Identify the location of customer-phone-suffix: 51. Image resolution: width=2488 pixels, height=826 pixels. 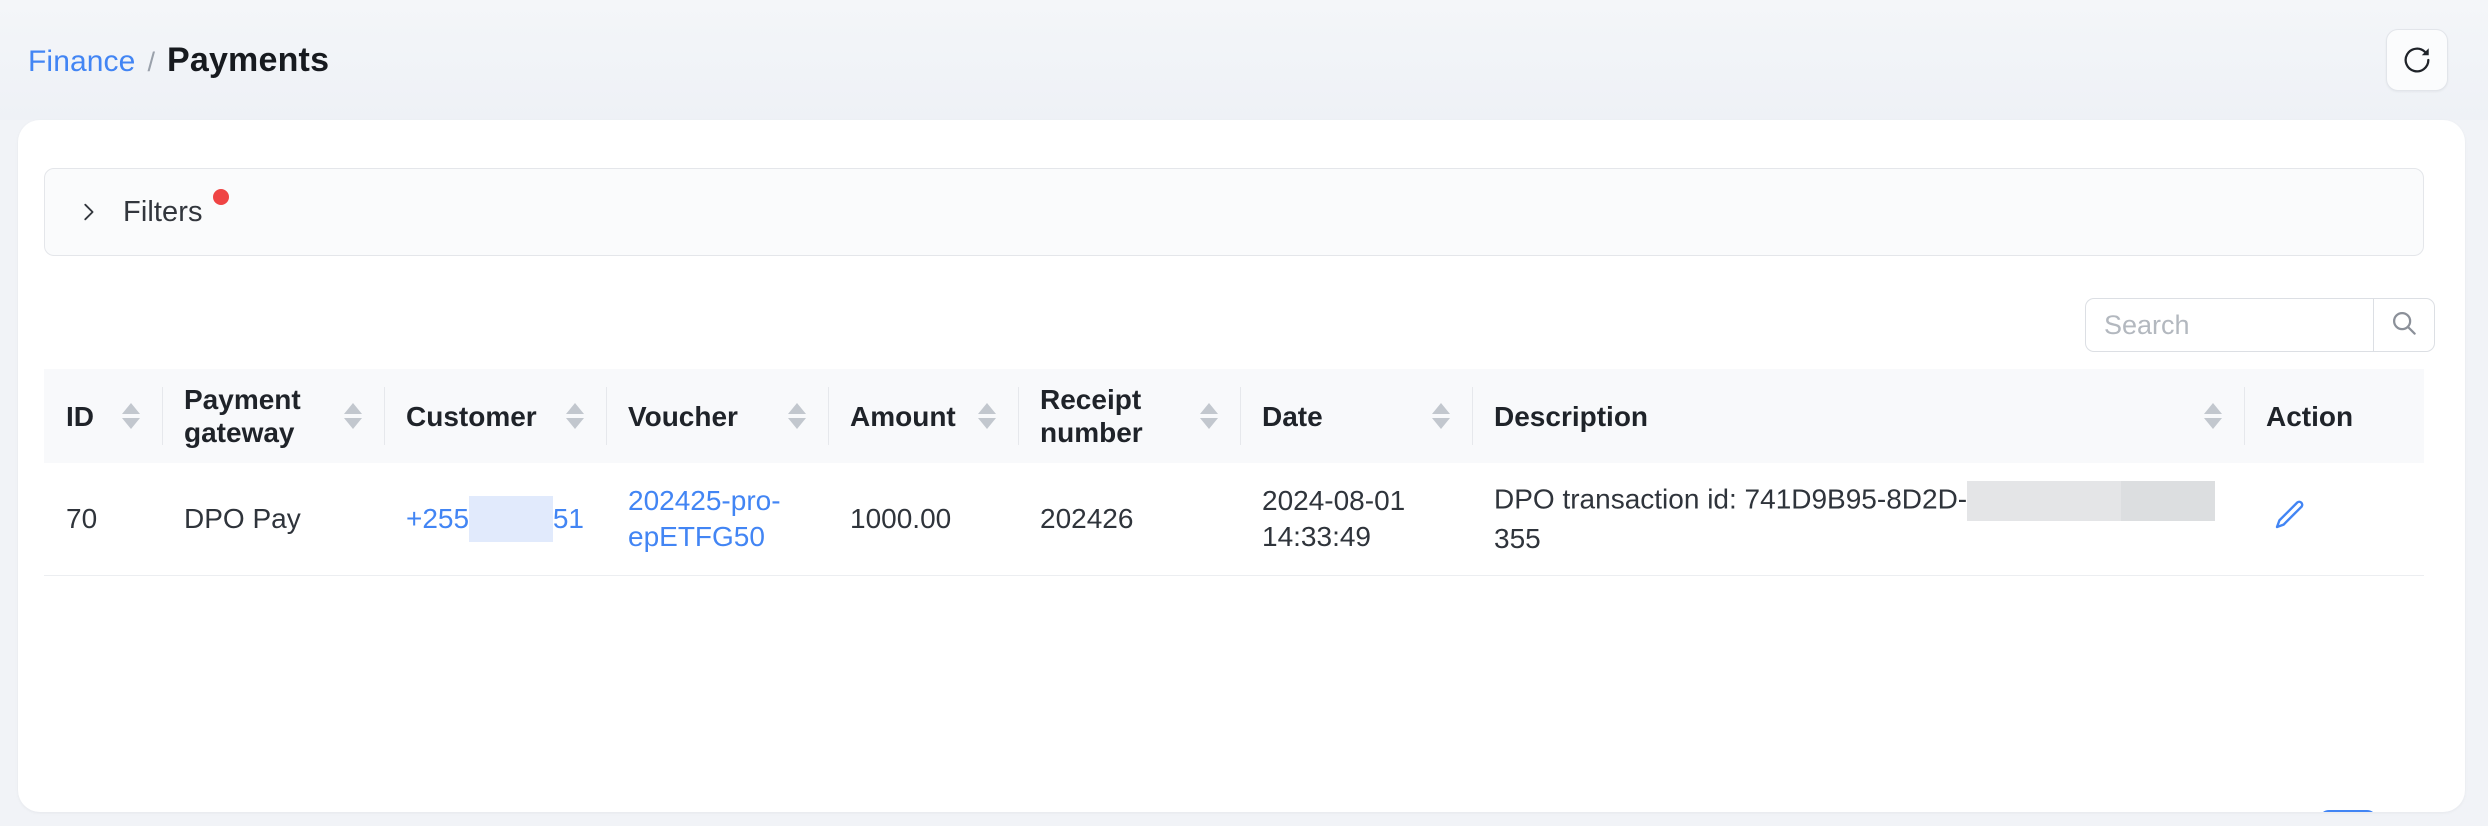
(568, 519).